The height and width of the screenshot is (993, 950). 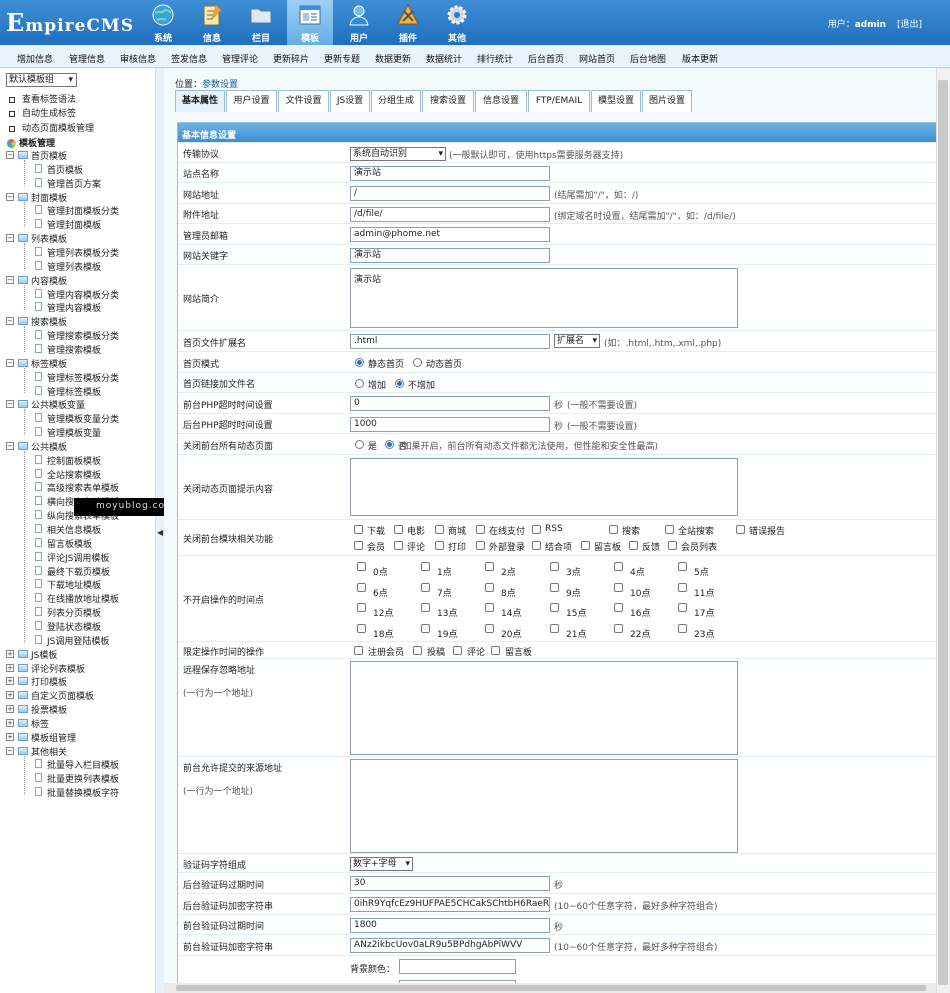 I want to click on index-ext-select: 扩展名, so click(x=577, y=341).